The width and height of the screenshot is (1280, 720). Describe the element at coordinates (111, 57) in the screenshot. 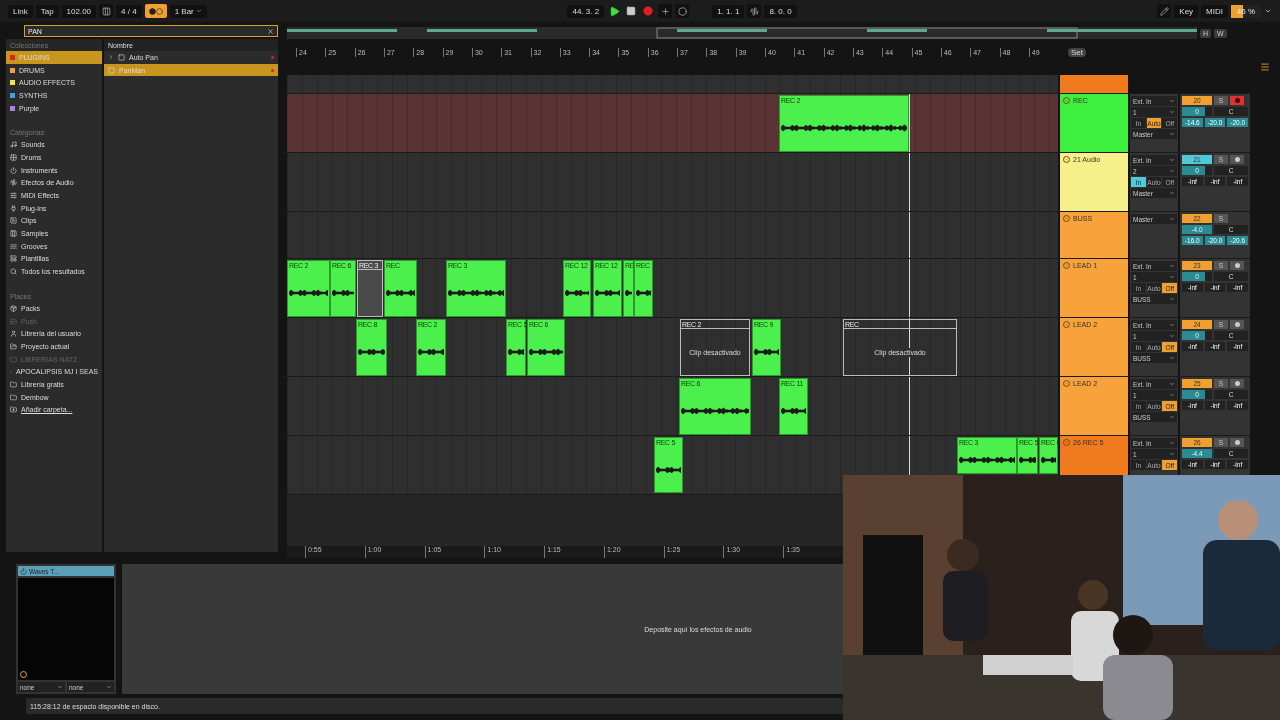

I see `expand-icon` at that location.